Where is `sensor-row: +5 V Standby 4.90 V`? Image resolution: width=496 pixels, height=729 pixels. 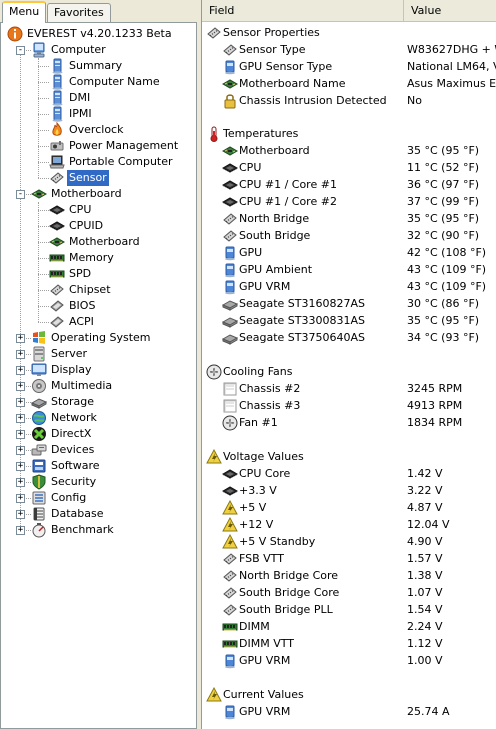
sensor-row: +5 V Standby 4.90 V is located at coordinates (349, 541).